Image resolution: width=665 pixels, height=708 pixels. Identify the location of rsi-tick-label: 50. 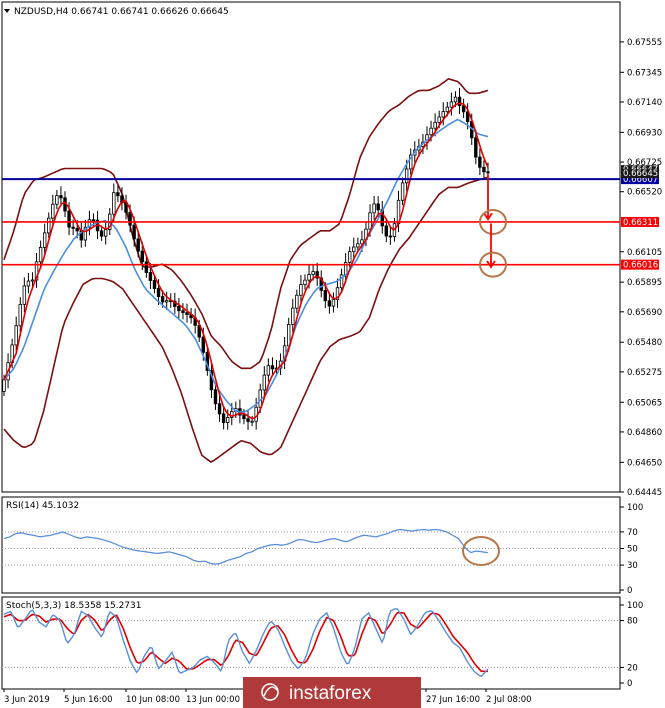
(632, 550).